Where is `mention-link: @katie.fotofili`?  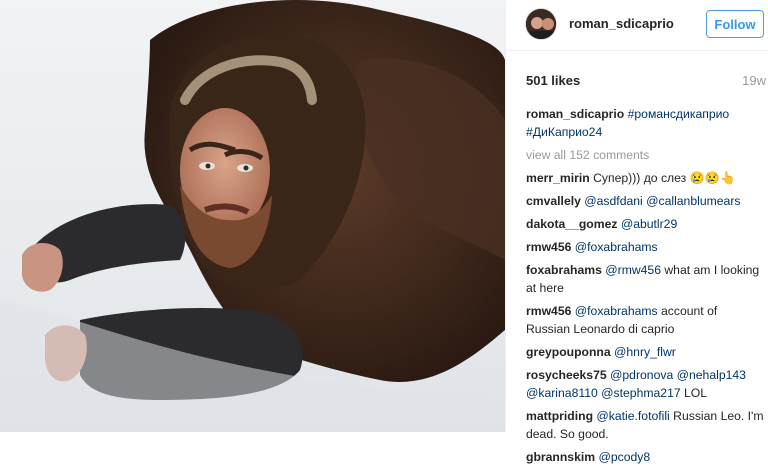 mention-link: @katie.fotofili is located at coordinates (632, 416).